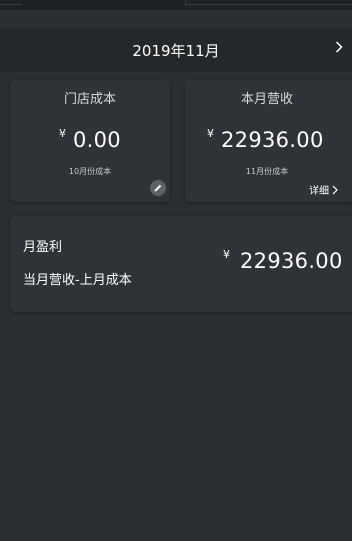  Describe the element at coordinates (77, 280) in the screenshot. I see `profit-formula: 当月营收-上月成本` at that location.